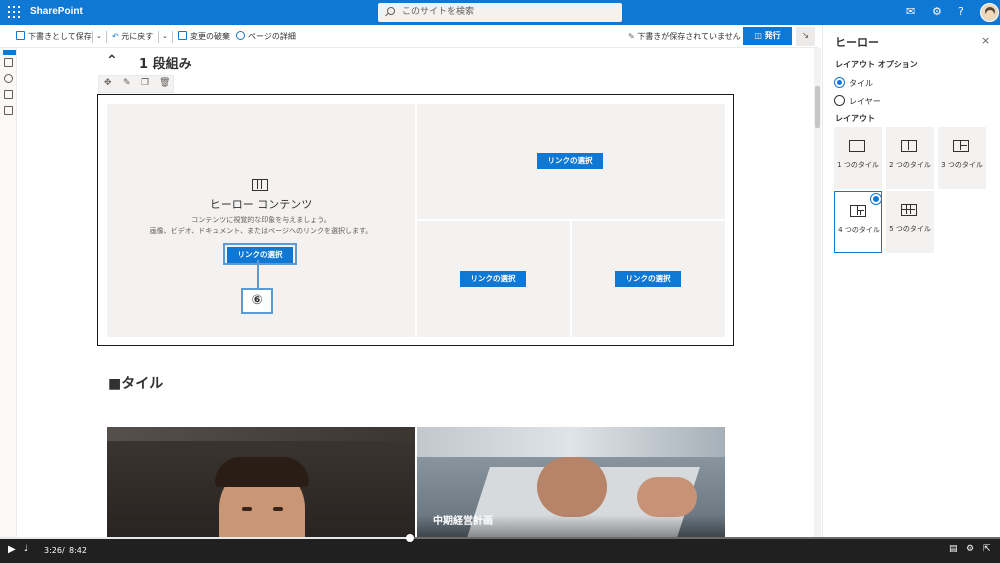  I want to click on layout-option-label: 3 つのタイル, so click(962, 165).